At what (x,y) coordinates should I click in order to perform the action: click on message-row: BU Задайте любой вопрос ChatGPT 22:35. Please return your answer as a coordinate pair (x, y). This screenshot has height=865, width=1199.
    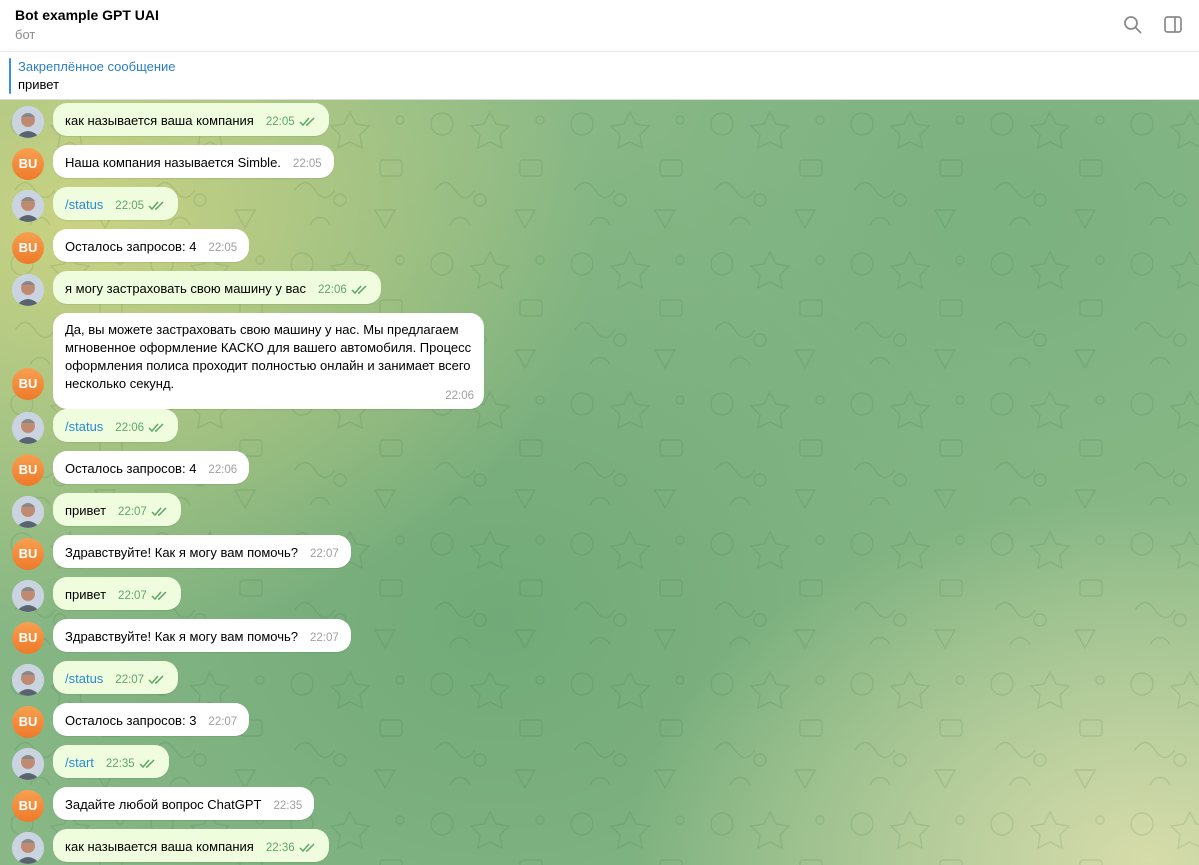
    Looking at the image, I should click on (300, 804).